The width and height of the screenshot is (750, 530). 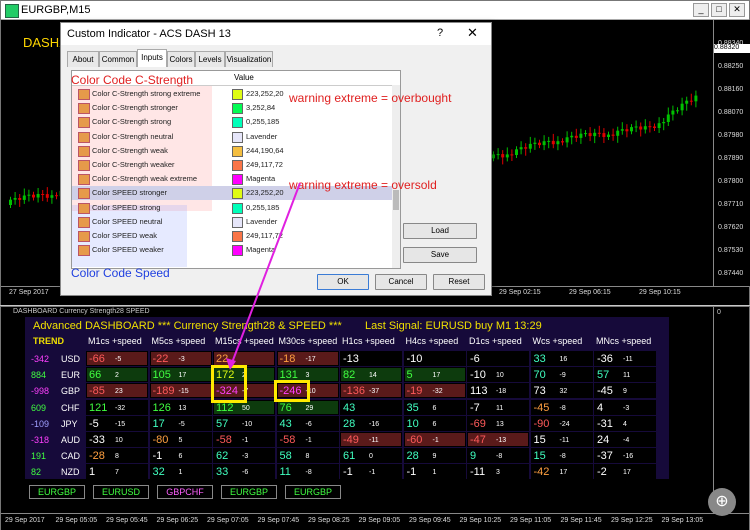 I want to click on arrow-overbought, so click(x=265, y=275).